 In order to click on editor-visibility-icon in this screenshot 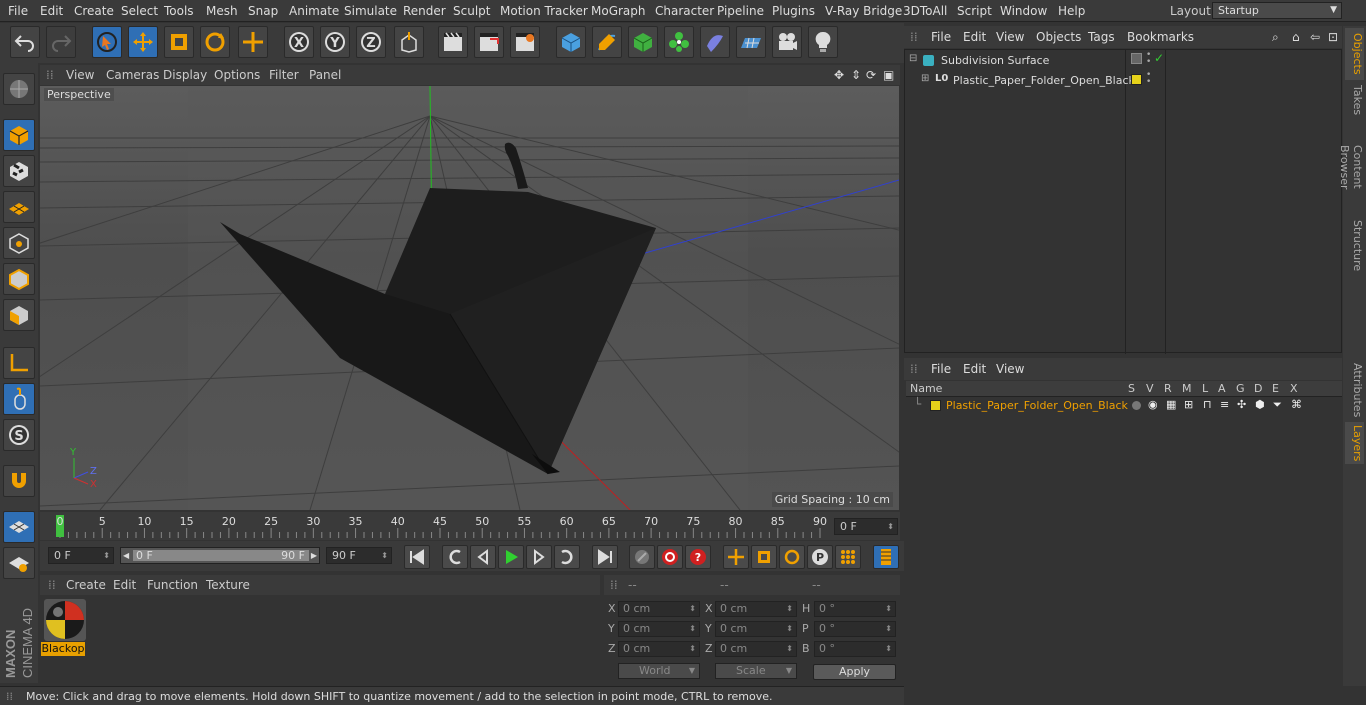, I will do `click(1136, 58)`.